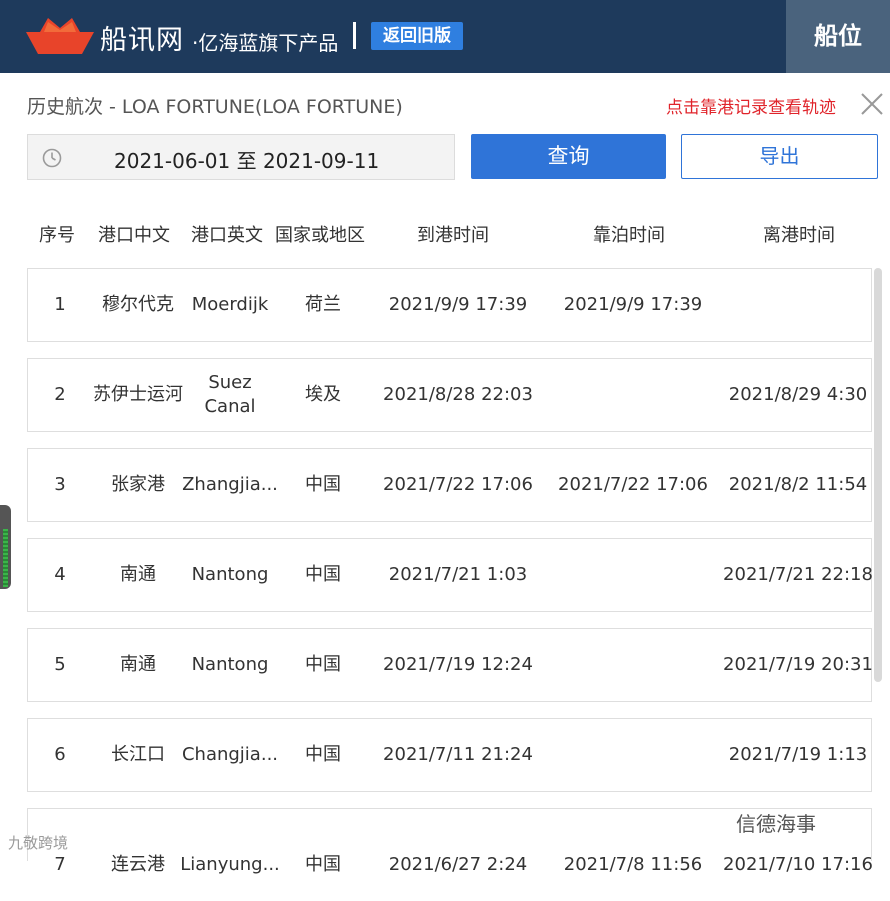 The image size is (890, 901). I want to click on top-bar: 船讯网 ·亿海蓝旗下产品 返回旧版 船位, so click(445, 36).